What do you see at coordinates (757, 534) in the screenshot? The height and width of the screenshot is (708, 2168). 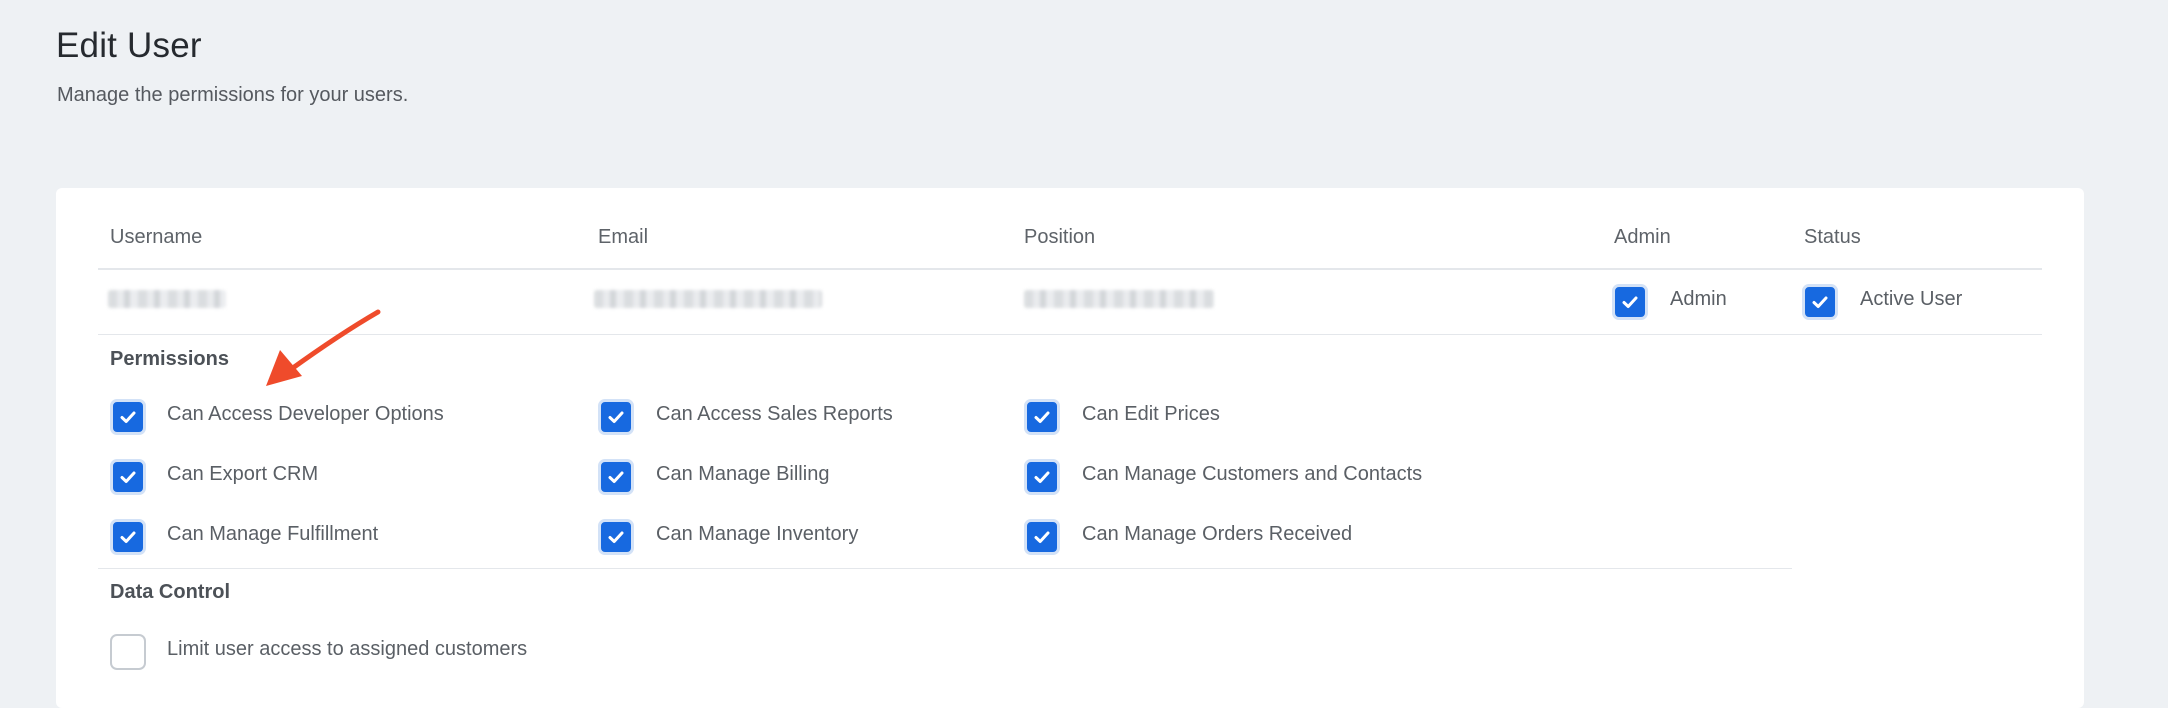 I see `permission-label: Can Manage Inventory` at bounding box center [757, 534].